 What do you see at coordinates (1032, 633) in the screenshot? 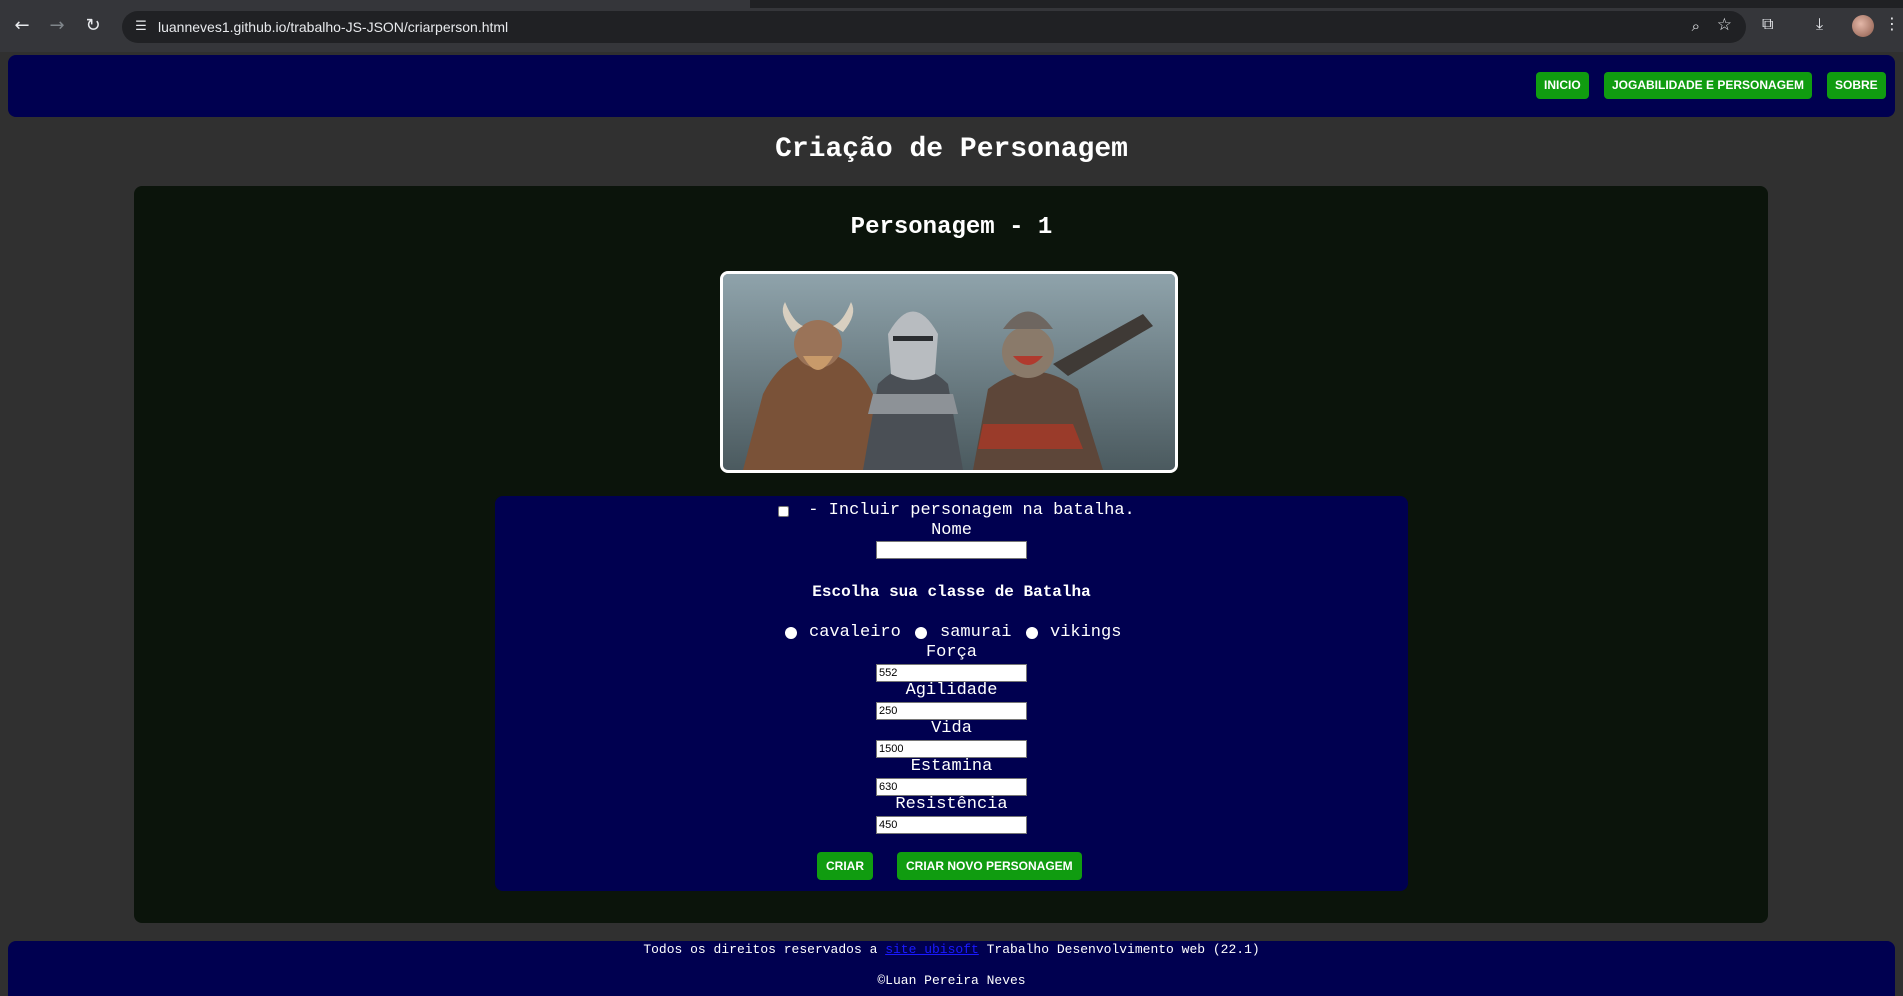
I see `radio-vikings` at bounding box center [1032, 633].